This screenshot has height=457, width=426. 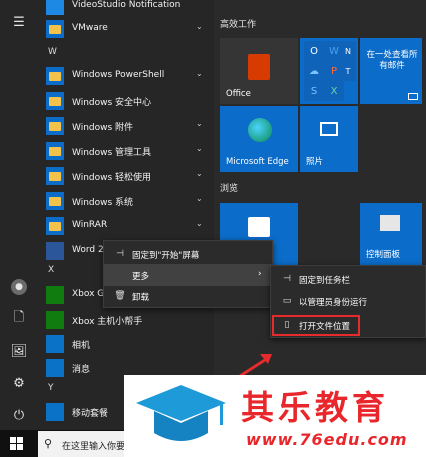 I want to click on power-icon: ⏻, so click(x=19, y=415).